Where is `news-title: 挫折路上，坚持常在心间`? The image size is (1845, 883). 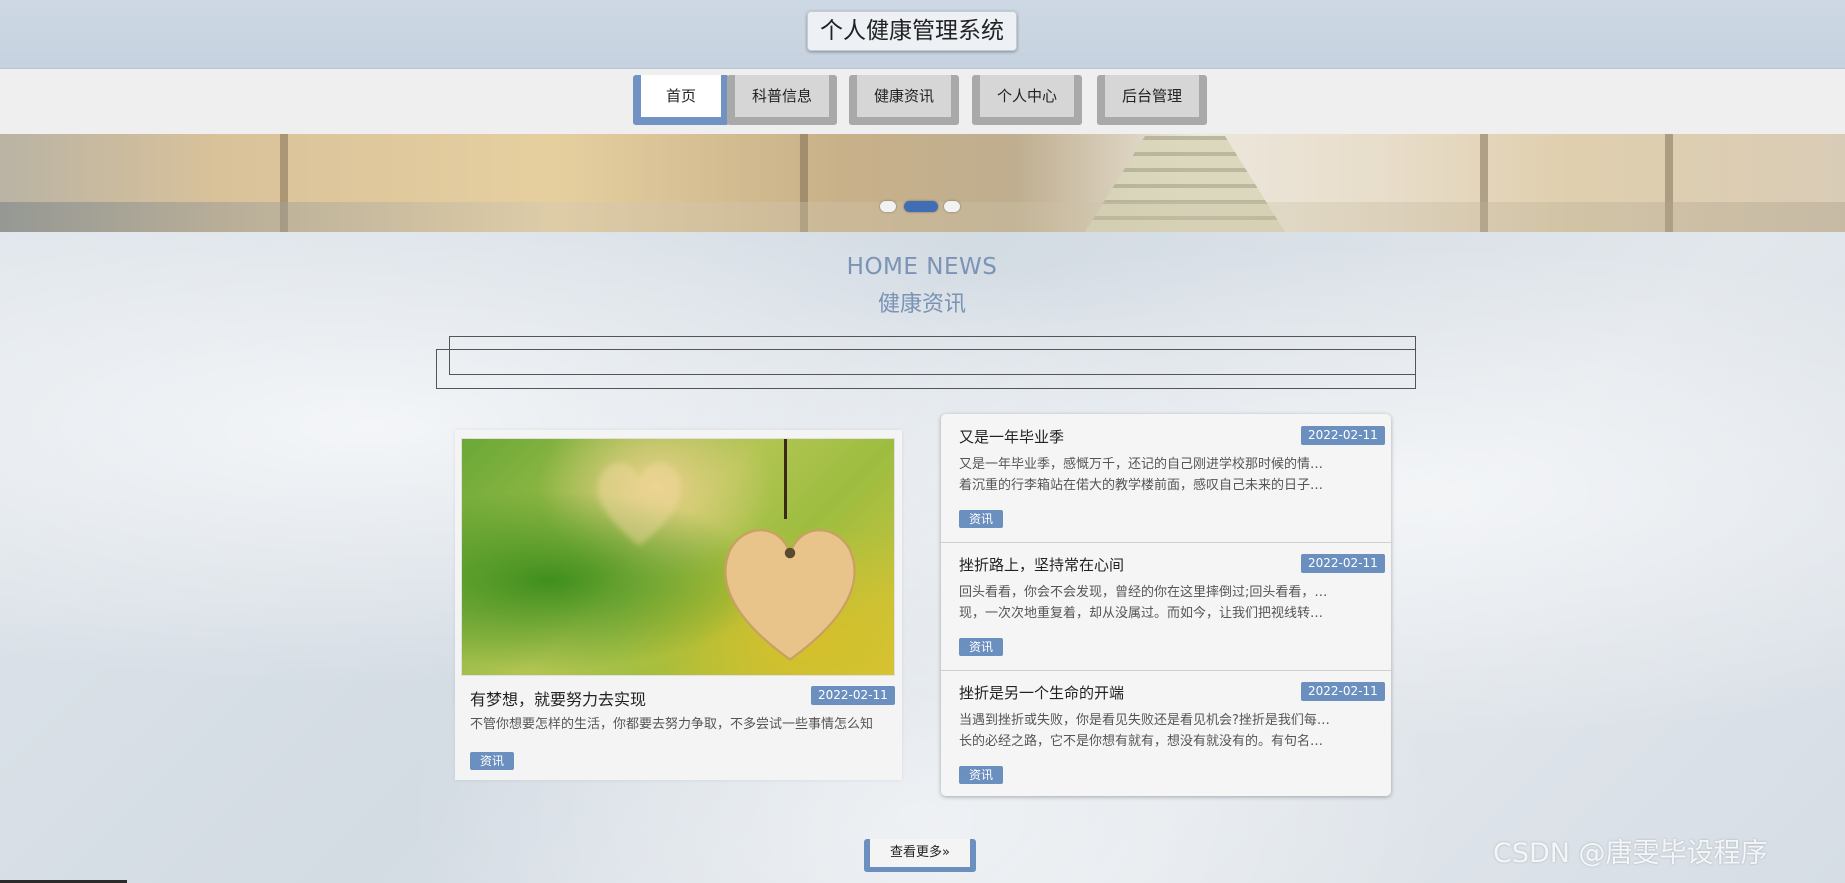
news-title: 挫折路上，坚持常在心间 is located at coordinates (1042, 565).